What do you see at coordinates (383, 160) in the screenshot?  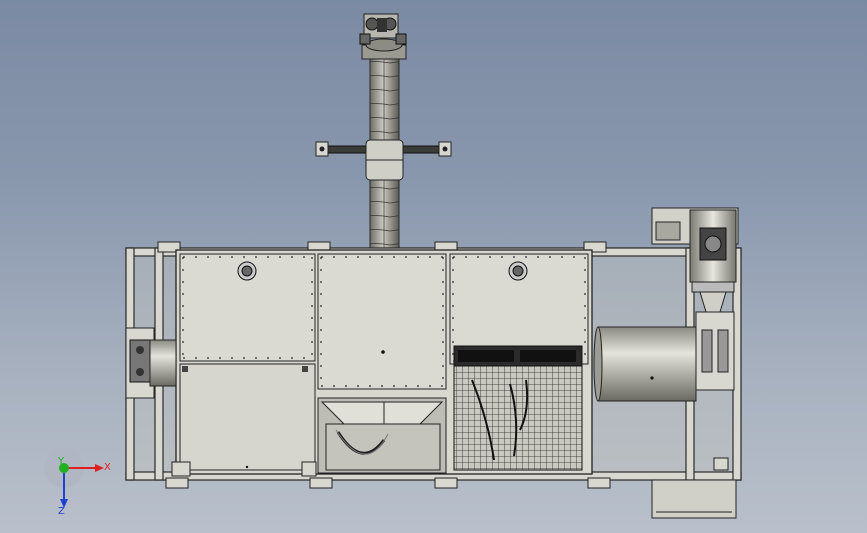 I see `support-bracket` at bounding box center [383, 160].